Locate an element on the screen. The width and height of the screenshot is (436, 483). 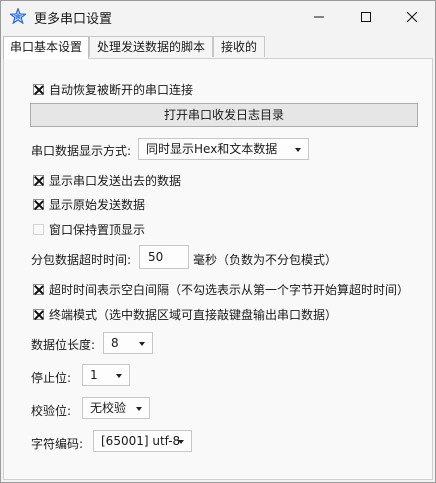
title-bar: 更多串口设置 is located at coordinates (218, 16).